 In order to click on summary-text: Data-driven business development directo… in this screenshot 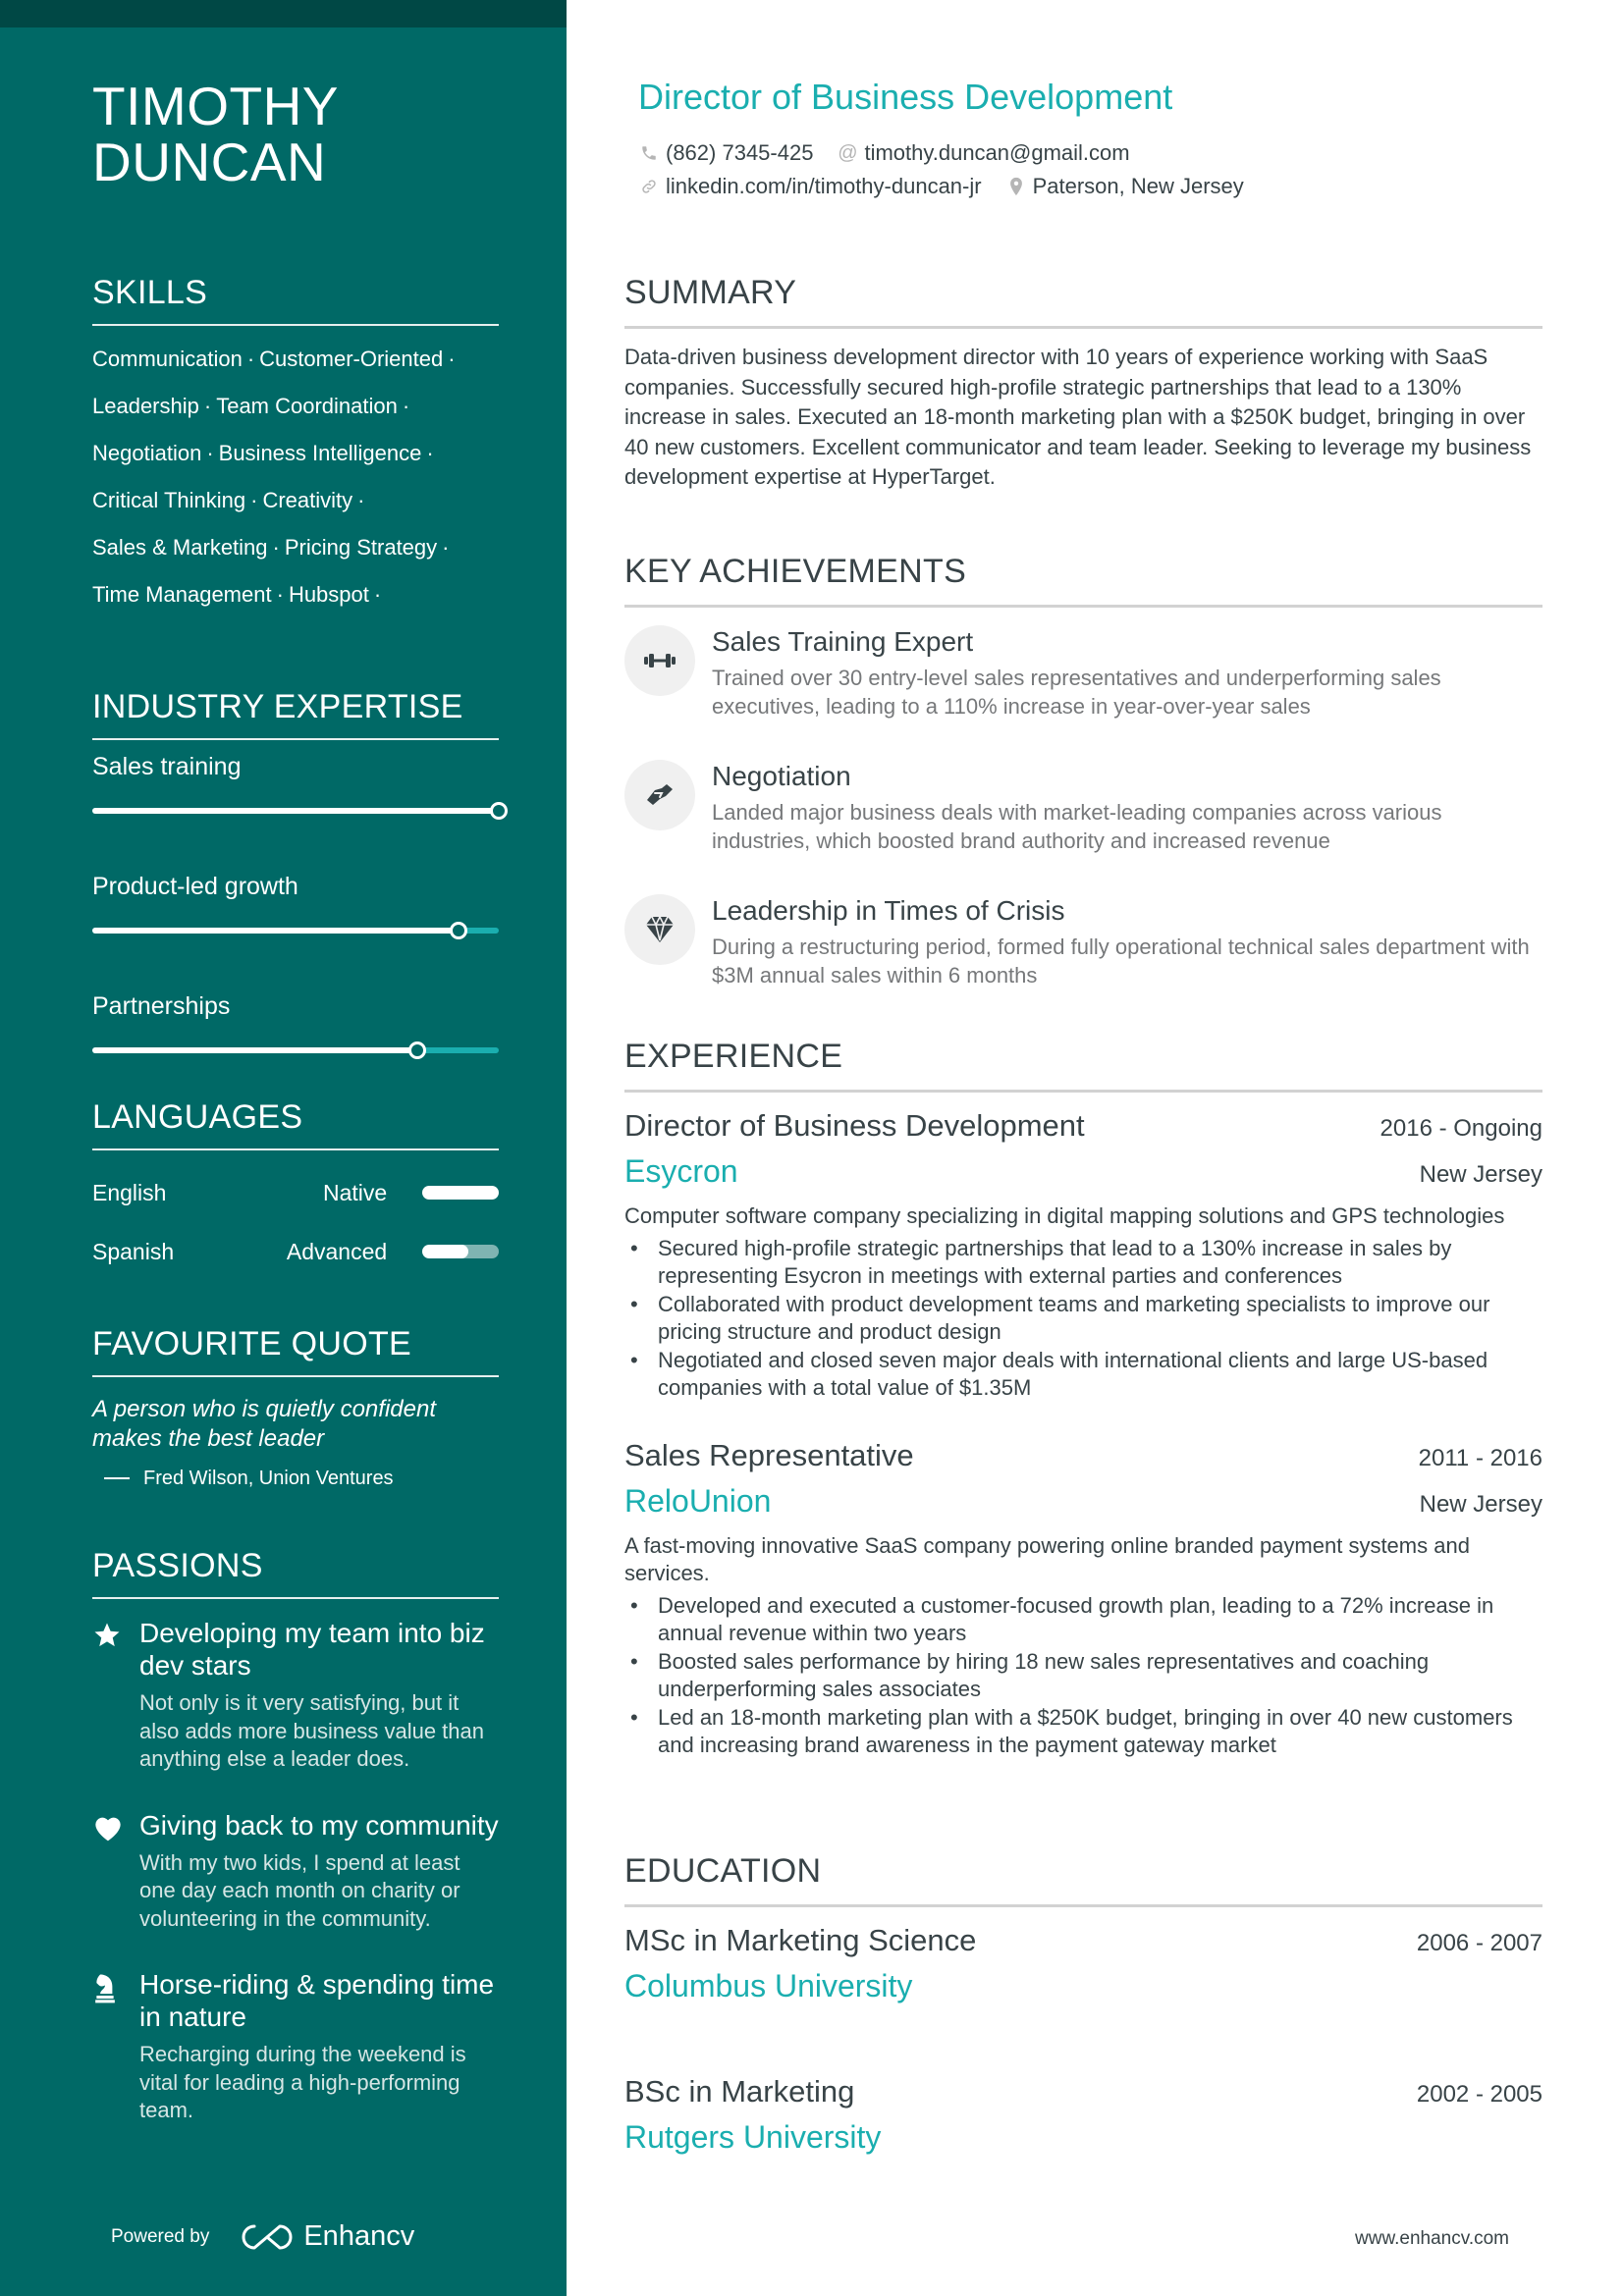, I will do `click(1078, 417)`.